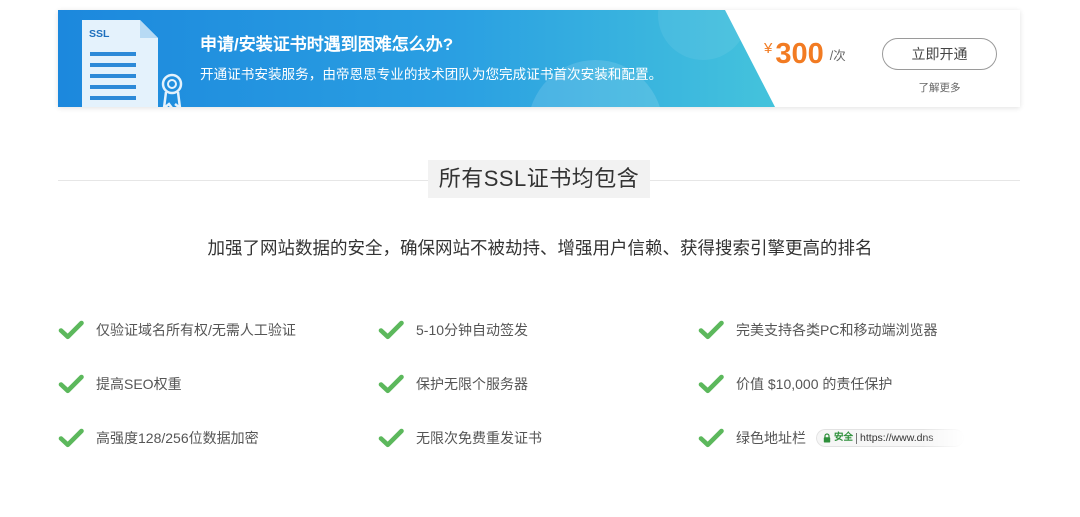 This screenshot has width=1080, height=517. What do you see at coordinates (539, 179) in the screenshot?
I see `section-title: 所有SSL证书均包含` at bounding box center [539, 179].